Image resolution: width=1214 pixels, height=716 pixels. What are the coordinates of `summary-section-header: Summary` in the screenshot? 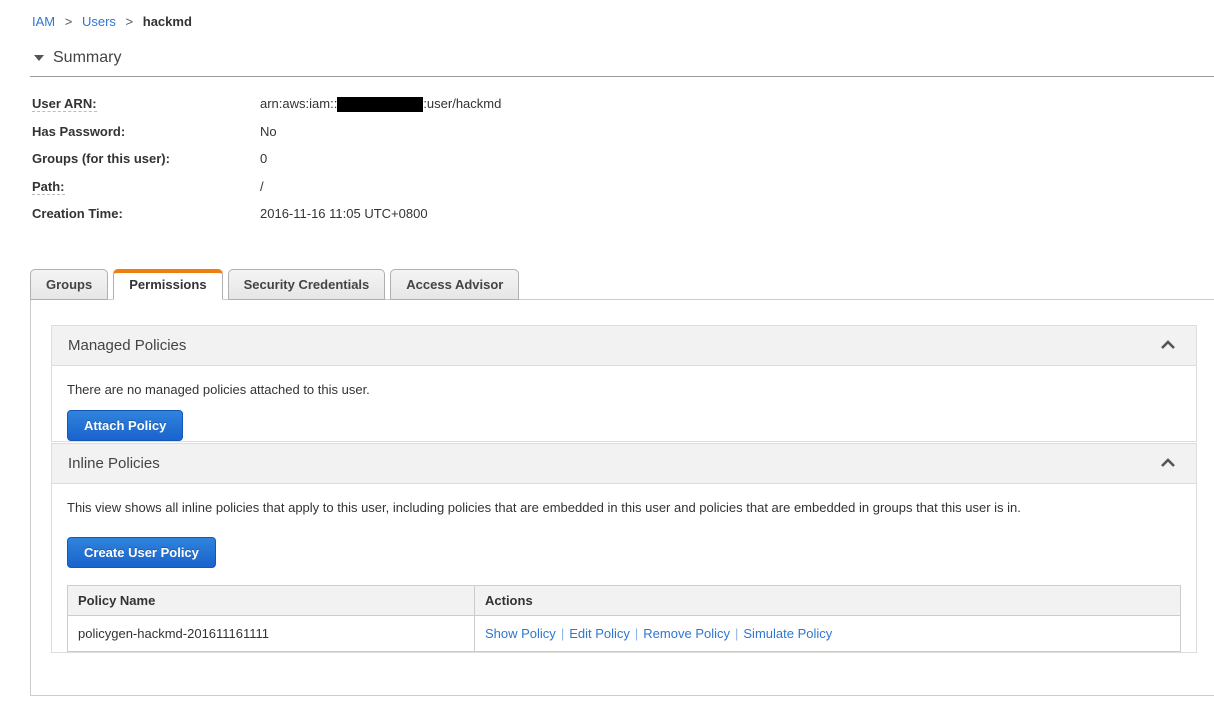 It's located at (622, 63).